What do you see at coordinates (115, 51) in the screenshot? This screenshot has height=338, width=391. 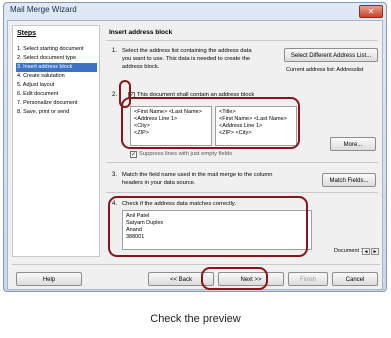 I see `section-1-number: 1.` at bounding box center [115, 51].